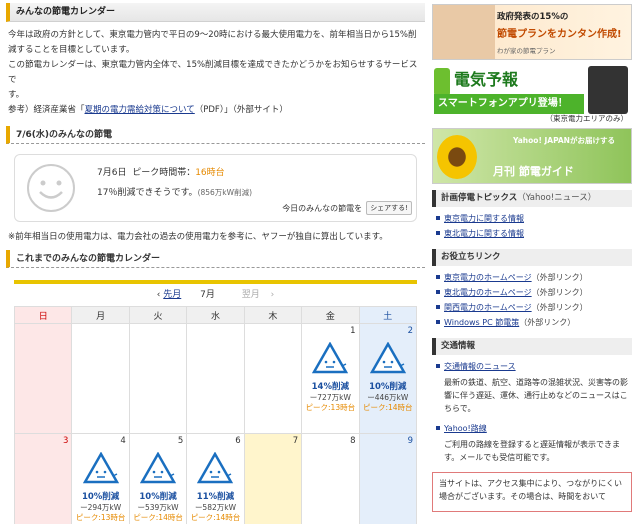 This screenshot has width=640, height=524. I want to click on day-entry: 14%削減 ー727万kW ピーク:13時台, so click(330, 377).